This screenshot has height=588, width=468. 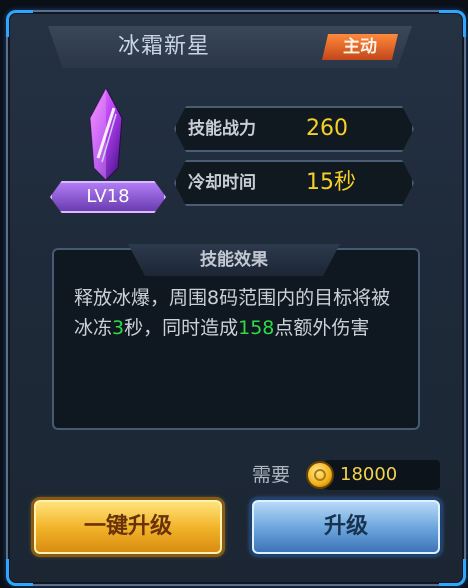 What do you see at coordinates (360, 47) in the screenshot?
I see `skill-type-badge: 主动` at bounding box center [360, 47].